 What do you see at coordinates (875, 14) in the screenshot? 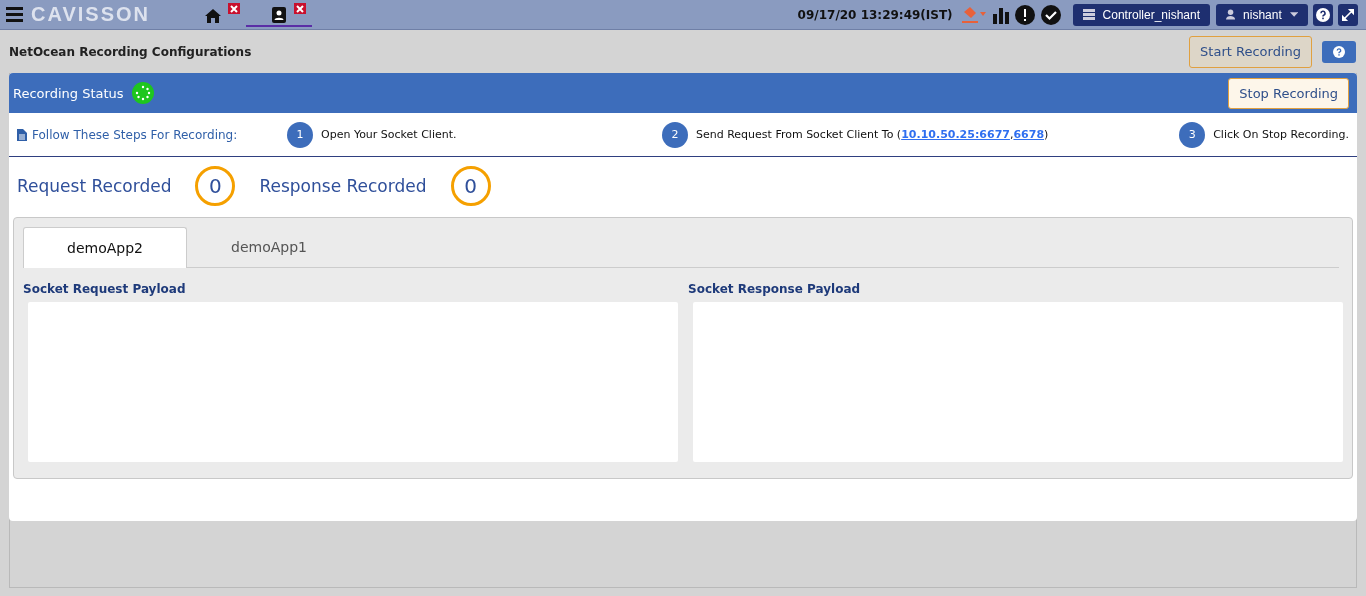
I see `date-time: 09/17/20 13:29:49(IST)` at bounding box center [875, 14].